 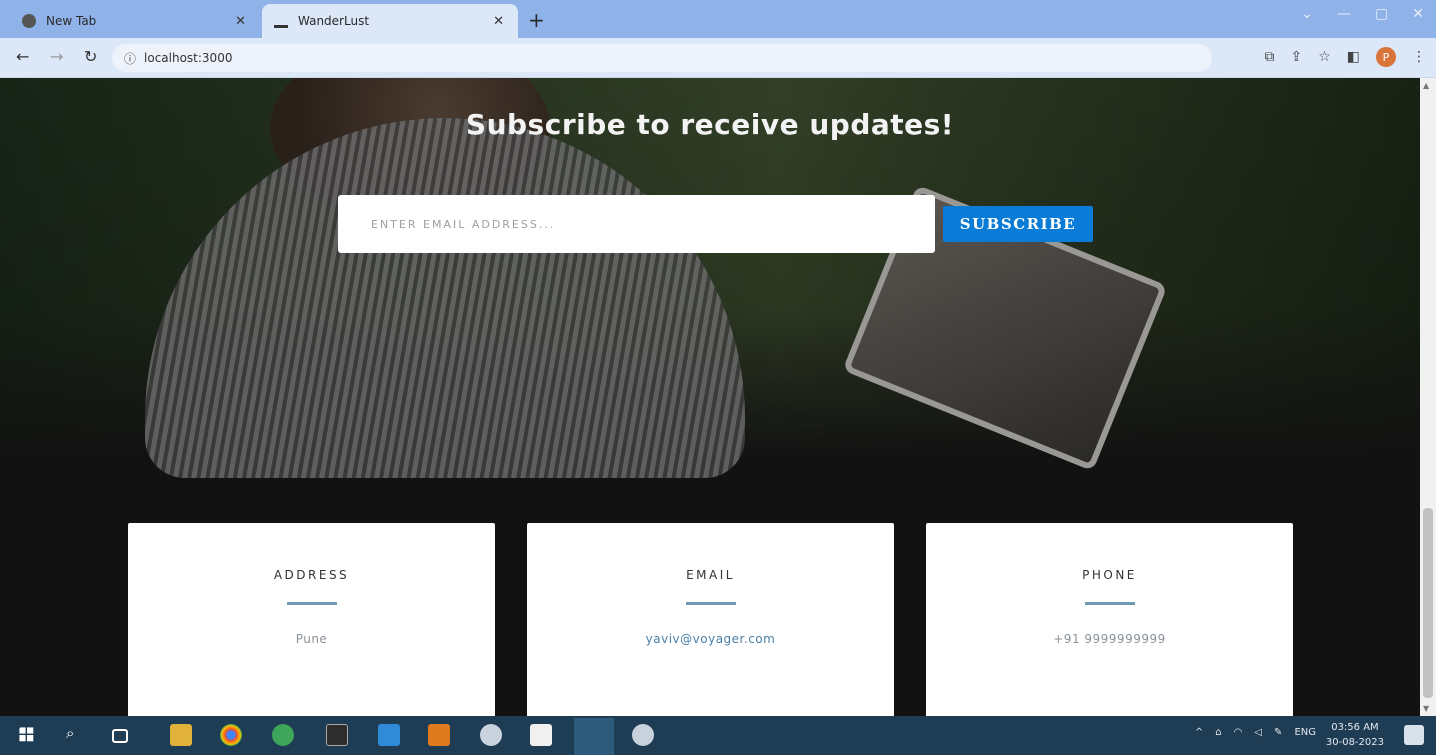 I want to click on clock-time: 03:56 AM, so click(x=1355, y=727).